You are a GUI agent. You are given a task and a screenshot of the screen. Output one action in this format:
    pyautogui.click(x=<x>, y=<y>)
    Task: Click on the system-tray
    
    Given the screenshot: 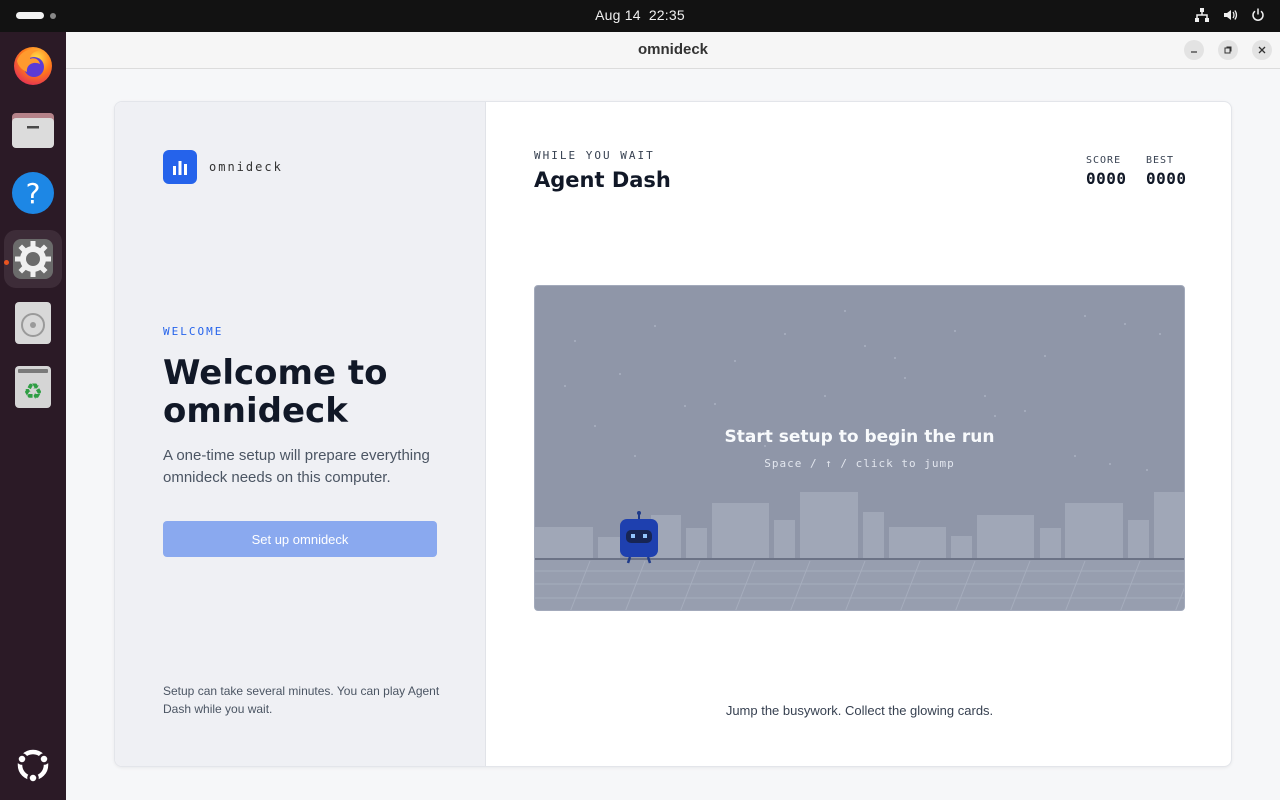 What is the action you would take?
    pyautogui.click(x=1230, y=15)
    